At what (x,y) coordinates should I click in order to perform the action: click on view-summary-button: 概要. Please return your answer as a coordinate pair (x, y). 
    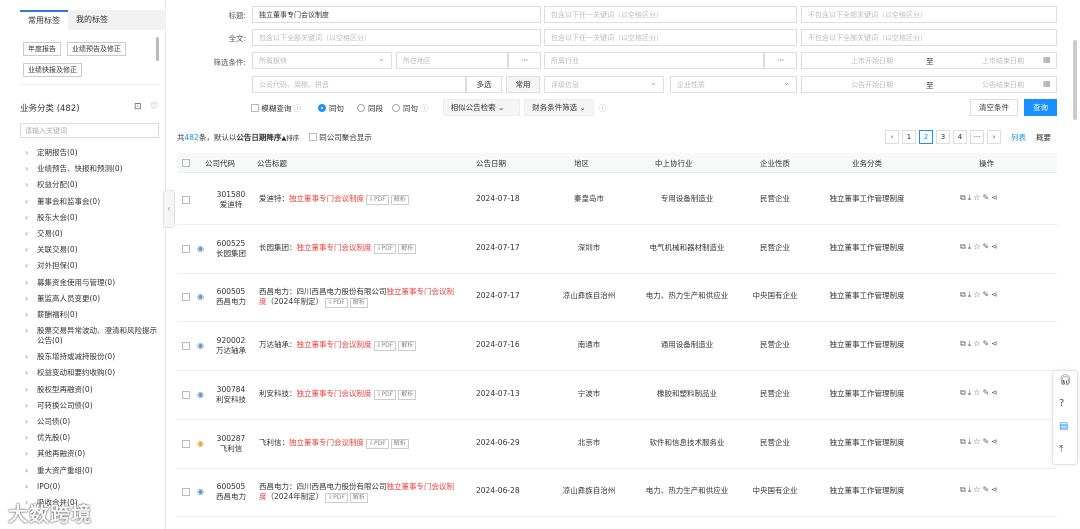
    Looking at the image, I should click on (1043, 137).